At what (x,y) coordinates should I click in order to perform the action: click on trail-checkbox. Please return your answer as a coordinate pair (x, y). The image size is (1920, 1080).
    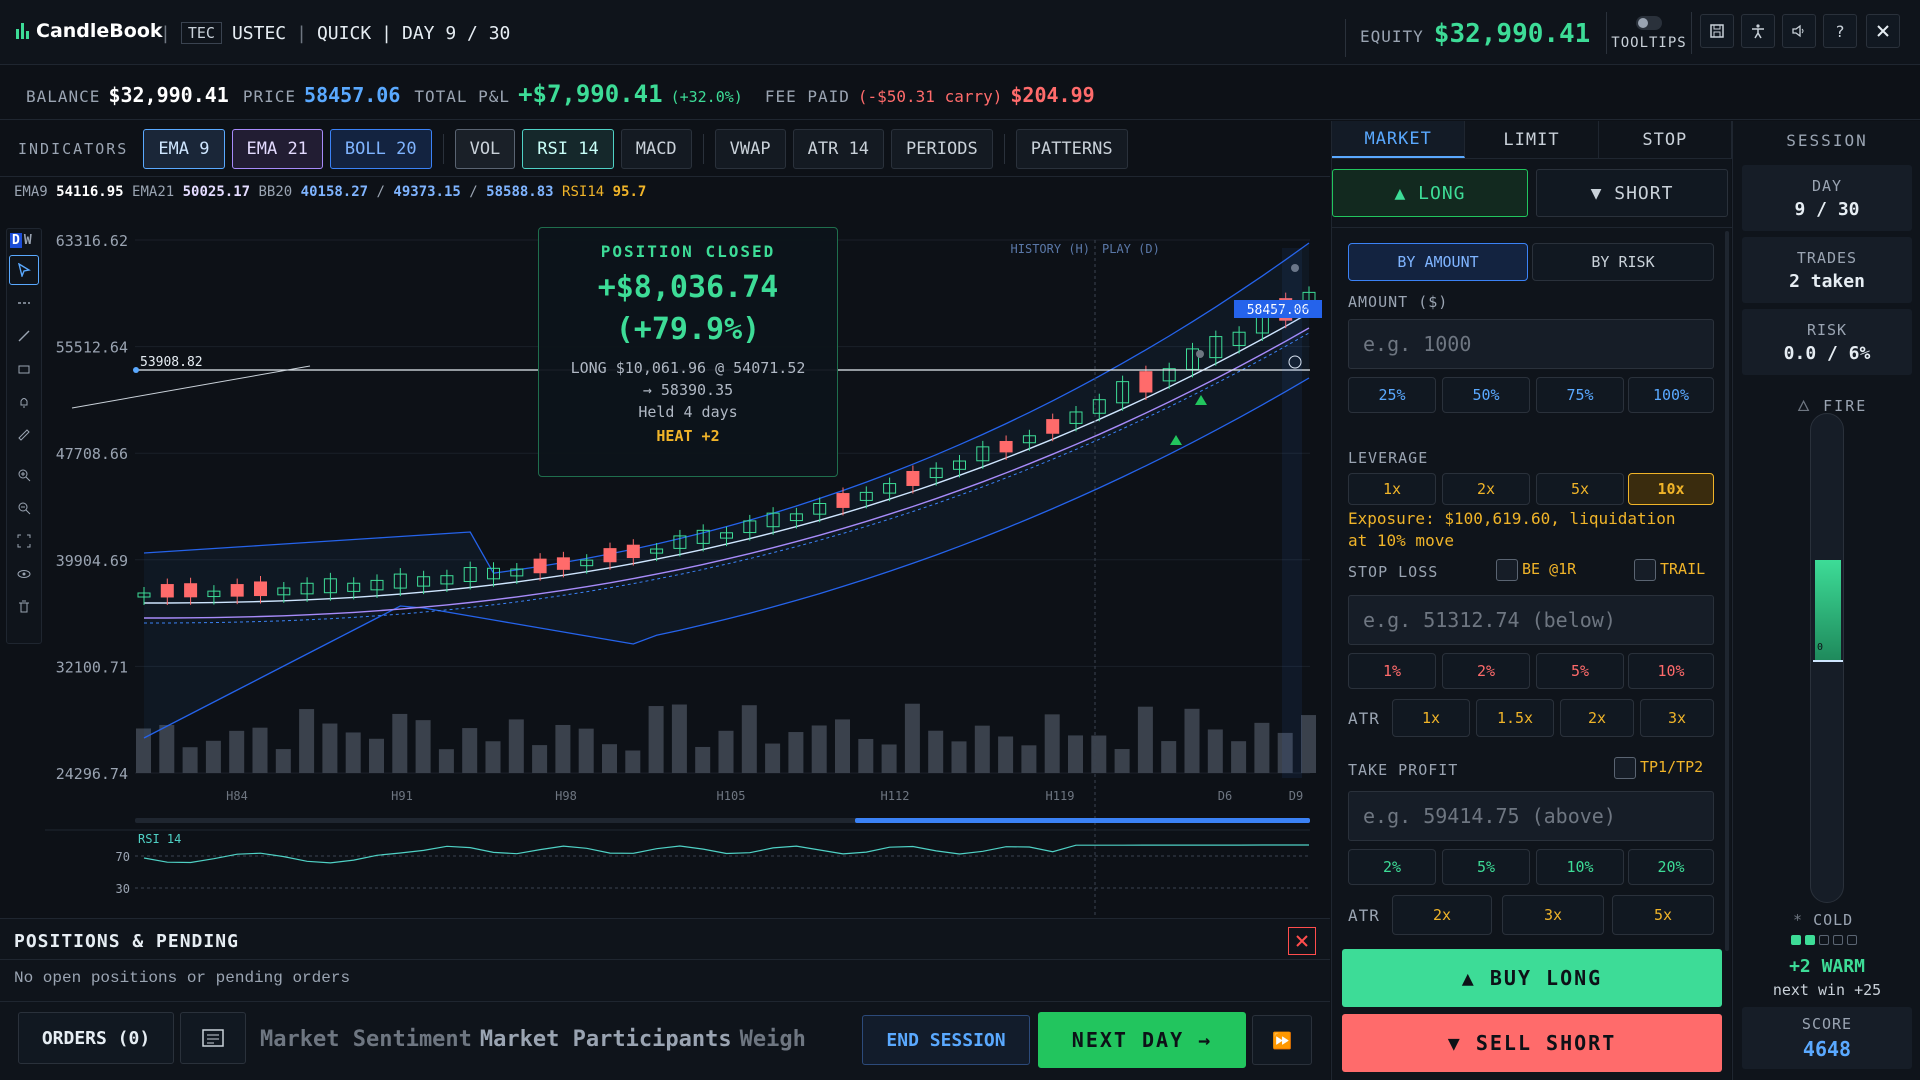
    Looking at the image, I should click on (1645, 570).